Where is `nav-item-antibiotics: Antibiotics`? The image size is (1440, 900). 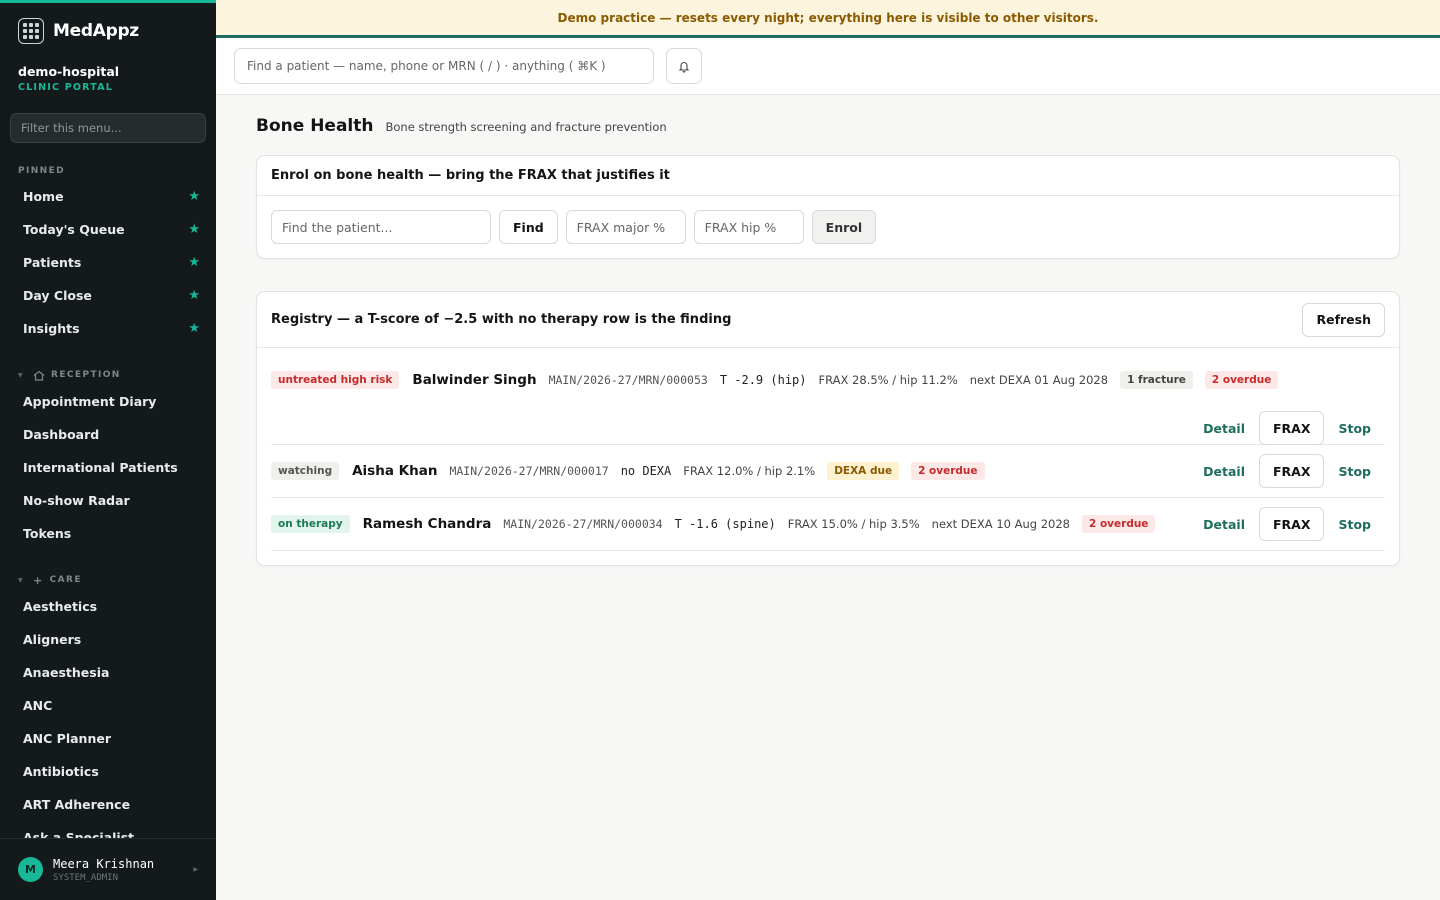 nav-item-antibiotics: Antibiotics is located at coordinates (108, 771).